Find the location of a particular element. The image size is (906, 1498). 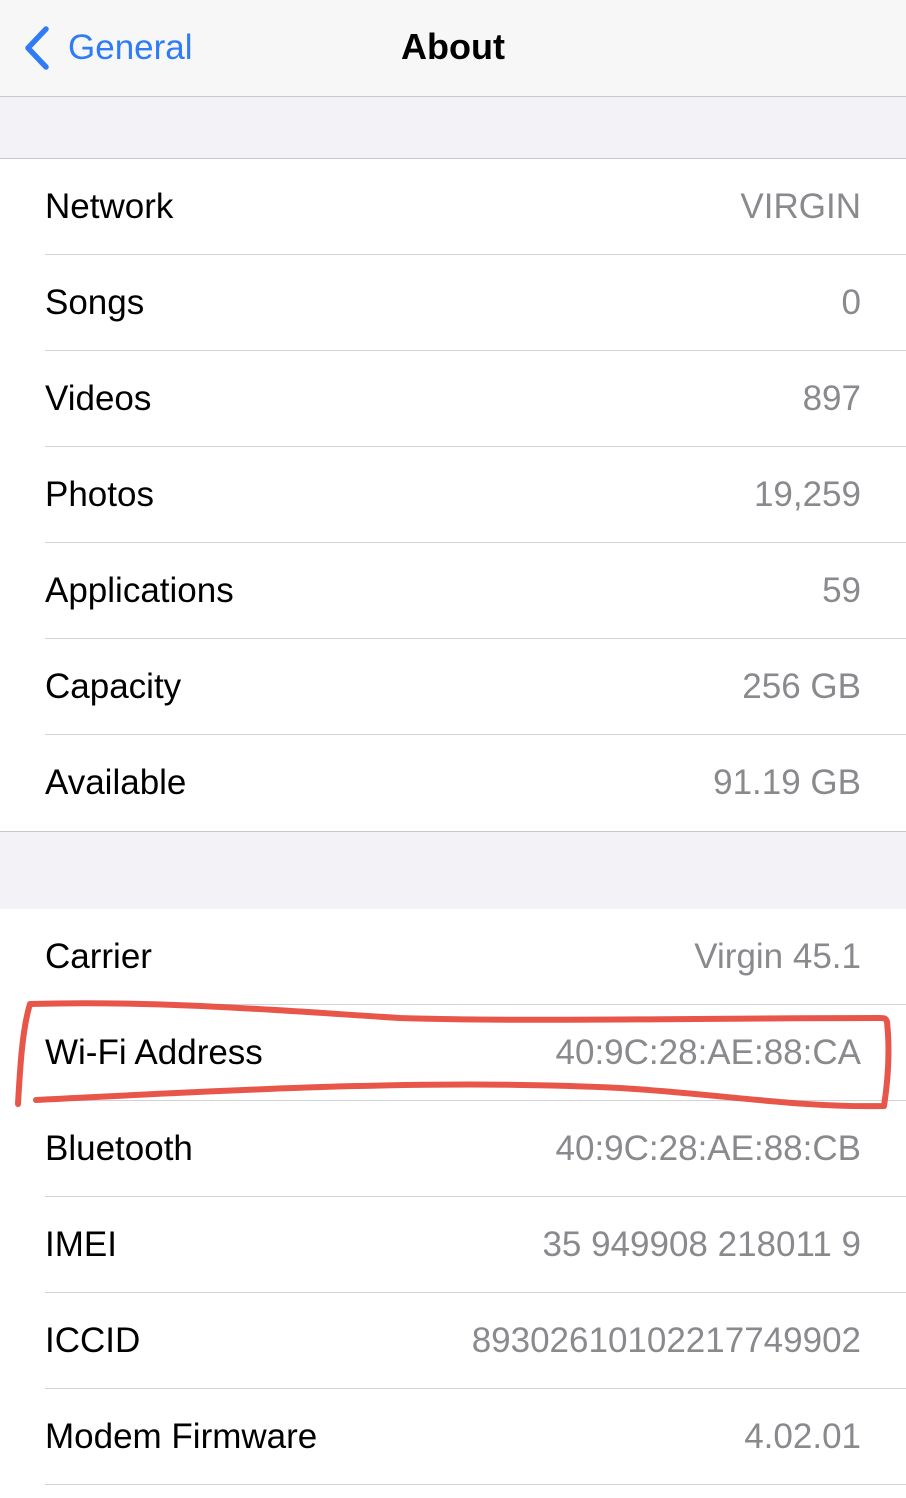

row-value: 35 949908 218011 9 is located at coordinates (701, 1244).